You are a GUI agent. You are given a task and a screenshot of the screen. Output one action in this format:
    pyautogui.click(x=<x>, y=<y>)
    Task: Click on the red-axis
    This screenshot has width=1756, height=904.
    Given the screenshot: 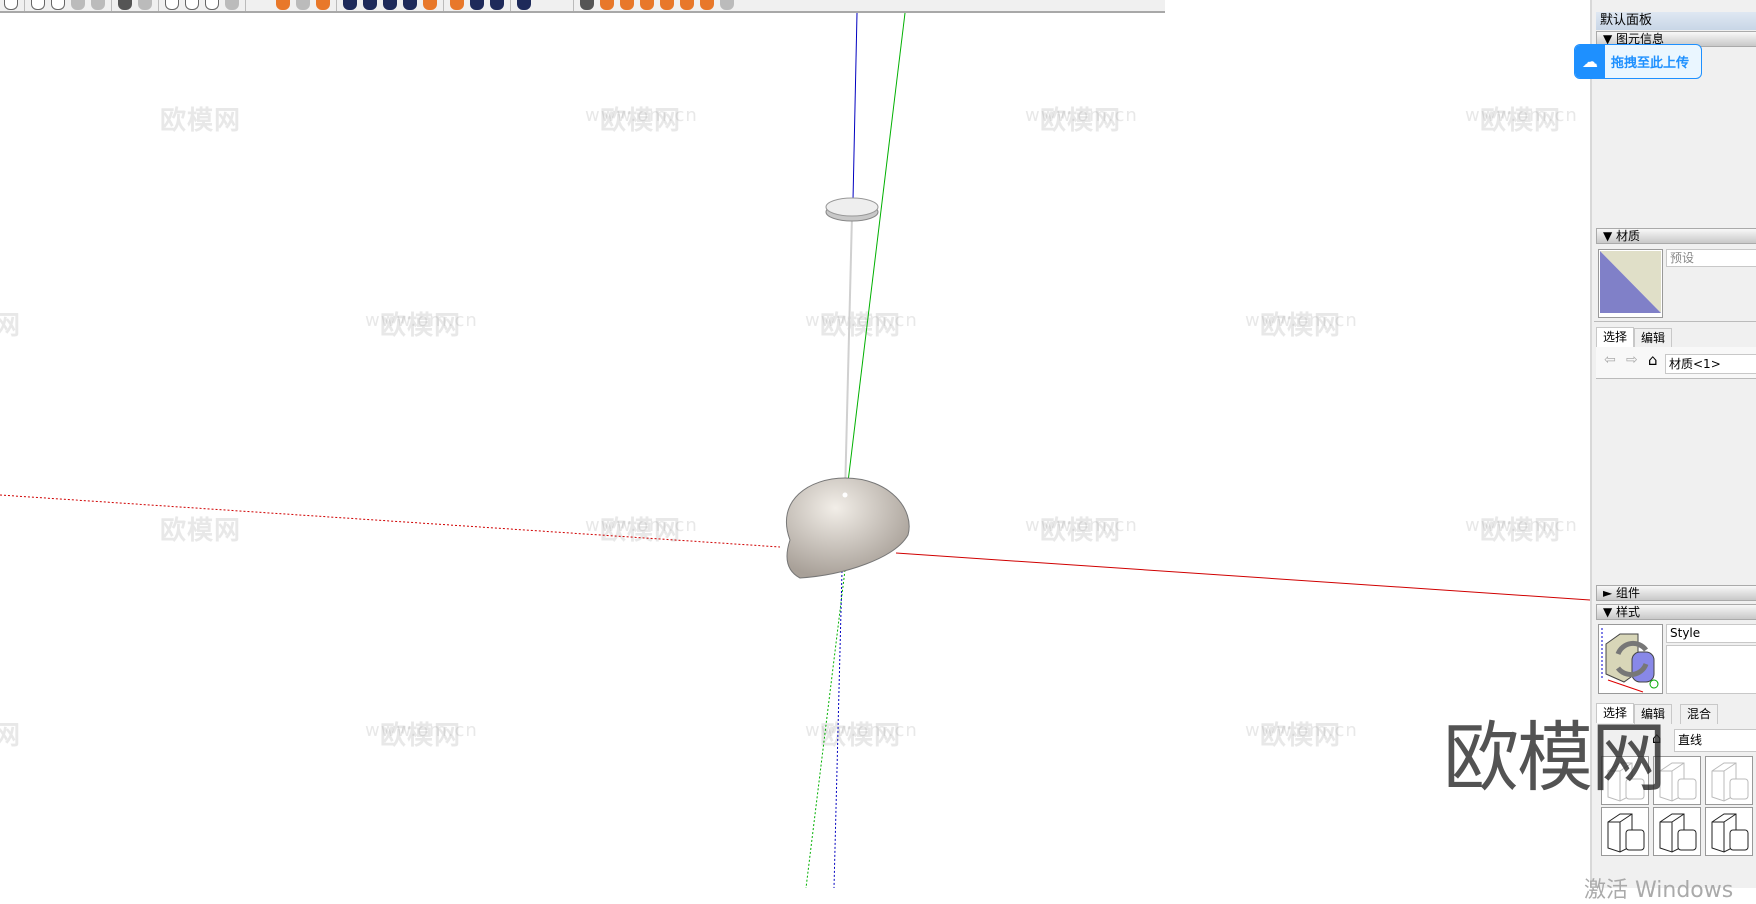 What is the action you would take?
    pyautogui.click(x=1242, y=576)
    